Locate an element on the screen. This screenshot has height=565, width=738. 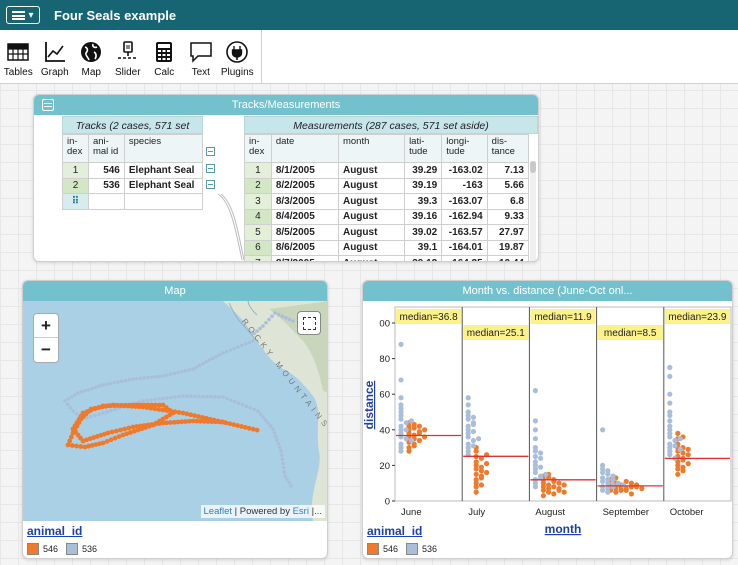
tool-map-button: Map is located at coordinates (91, 57).